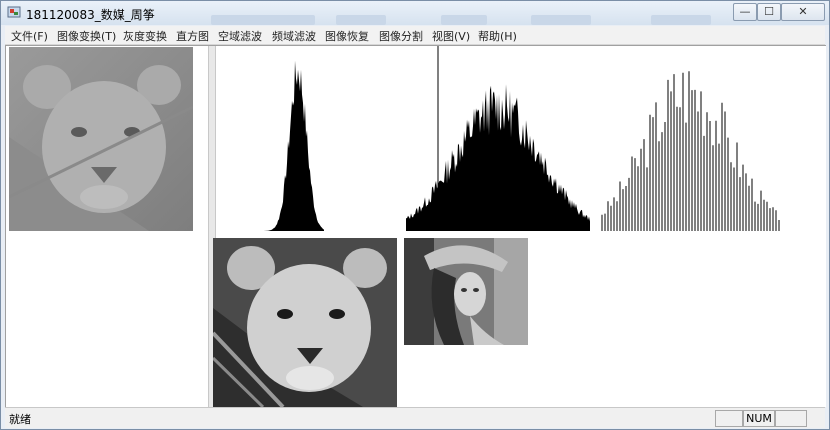 The height and width of the screenshot is (430, 830). I want to click on maximize-button: ☐, so click(769, 12).